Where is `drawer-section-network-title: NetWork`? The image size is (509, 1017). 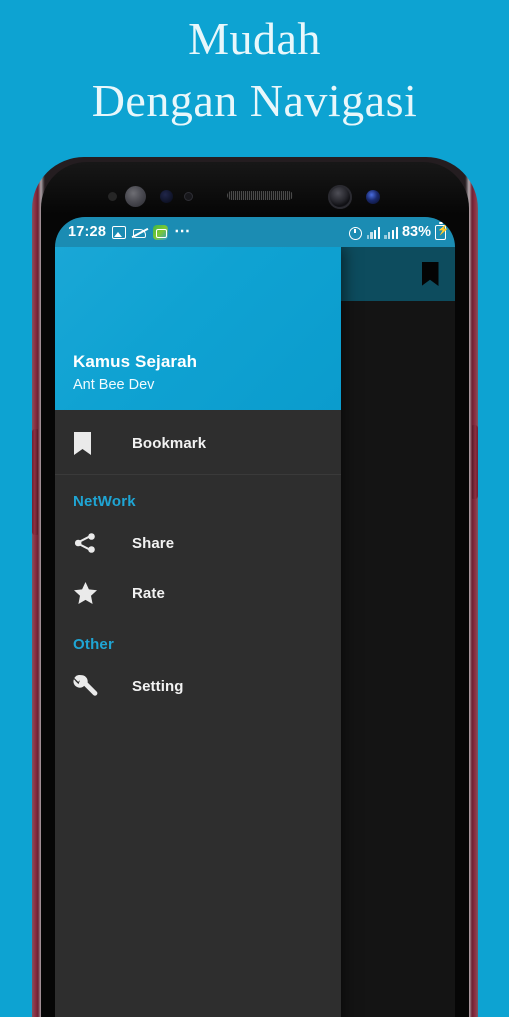 drawer-section-network-title: NetWork is located at coordinates (104, 501).